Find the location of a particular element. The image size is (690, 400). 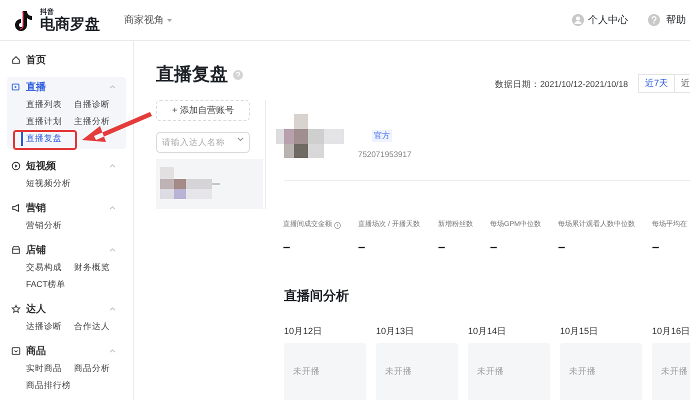

day-label: 10月16日 is located at coordinates (671, 331).